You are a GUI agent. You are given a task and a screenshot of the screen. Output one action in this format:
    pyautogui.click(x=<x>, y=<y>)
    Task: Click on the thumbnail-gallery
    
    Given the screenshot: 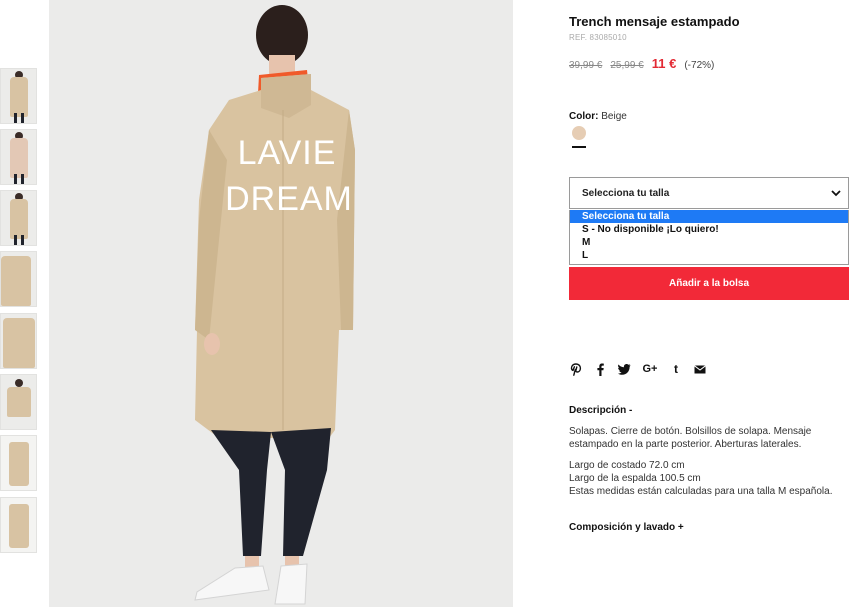 What is the action you would take?
    pyautogui.click(x=20, y=303)
    